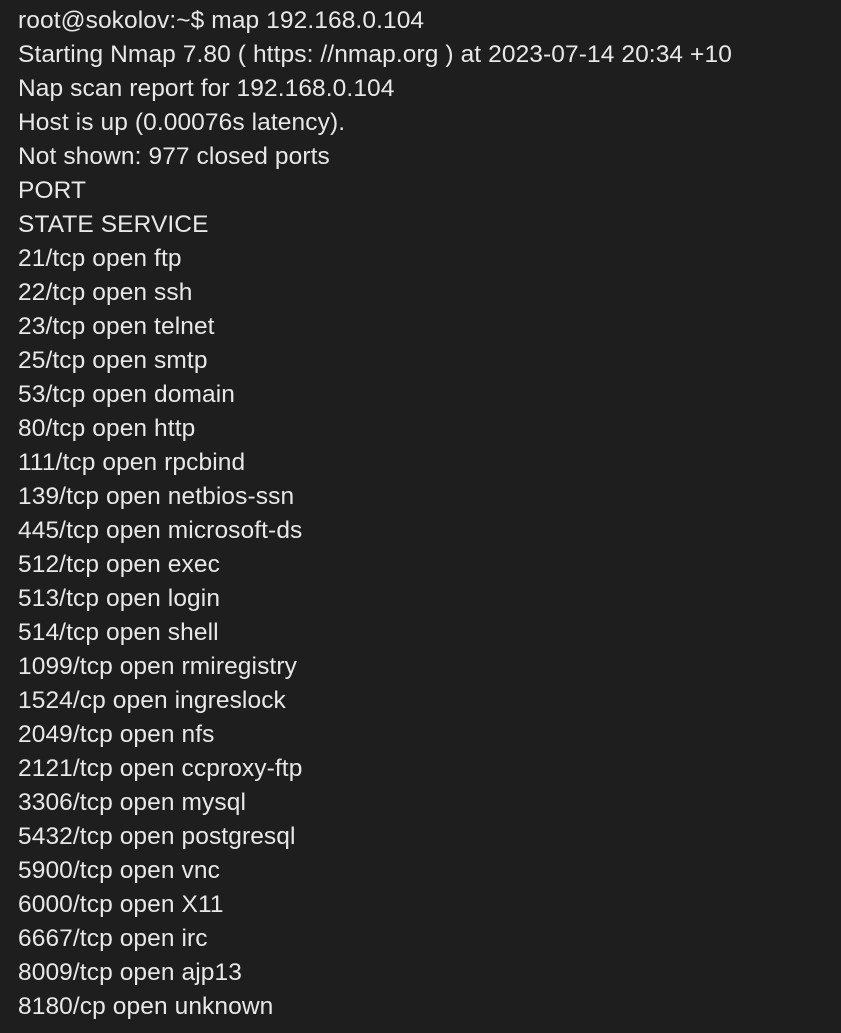  Describe the element at coordinates (157, 666) in the screenshot. I see `port-line: 1099/tcp open rmiregistry` at that location.